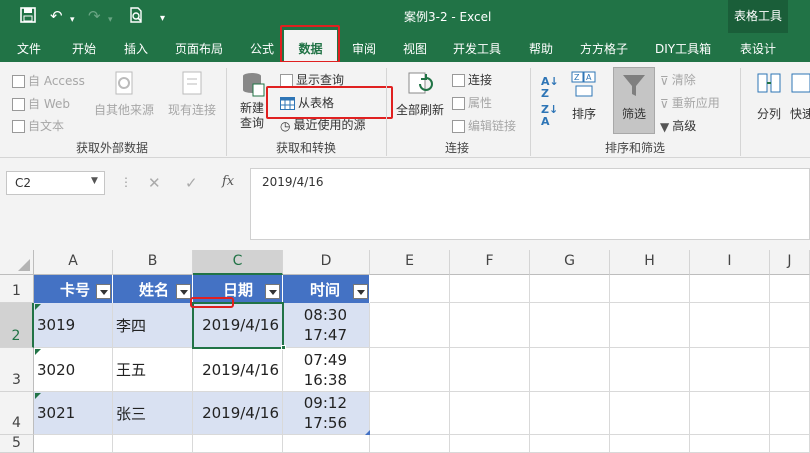 The image size is (810, 453). Describe the element at coordinates (153, 370) in the screenshot. I see `table-cell-name: 王五` at that location.